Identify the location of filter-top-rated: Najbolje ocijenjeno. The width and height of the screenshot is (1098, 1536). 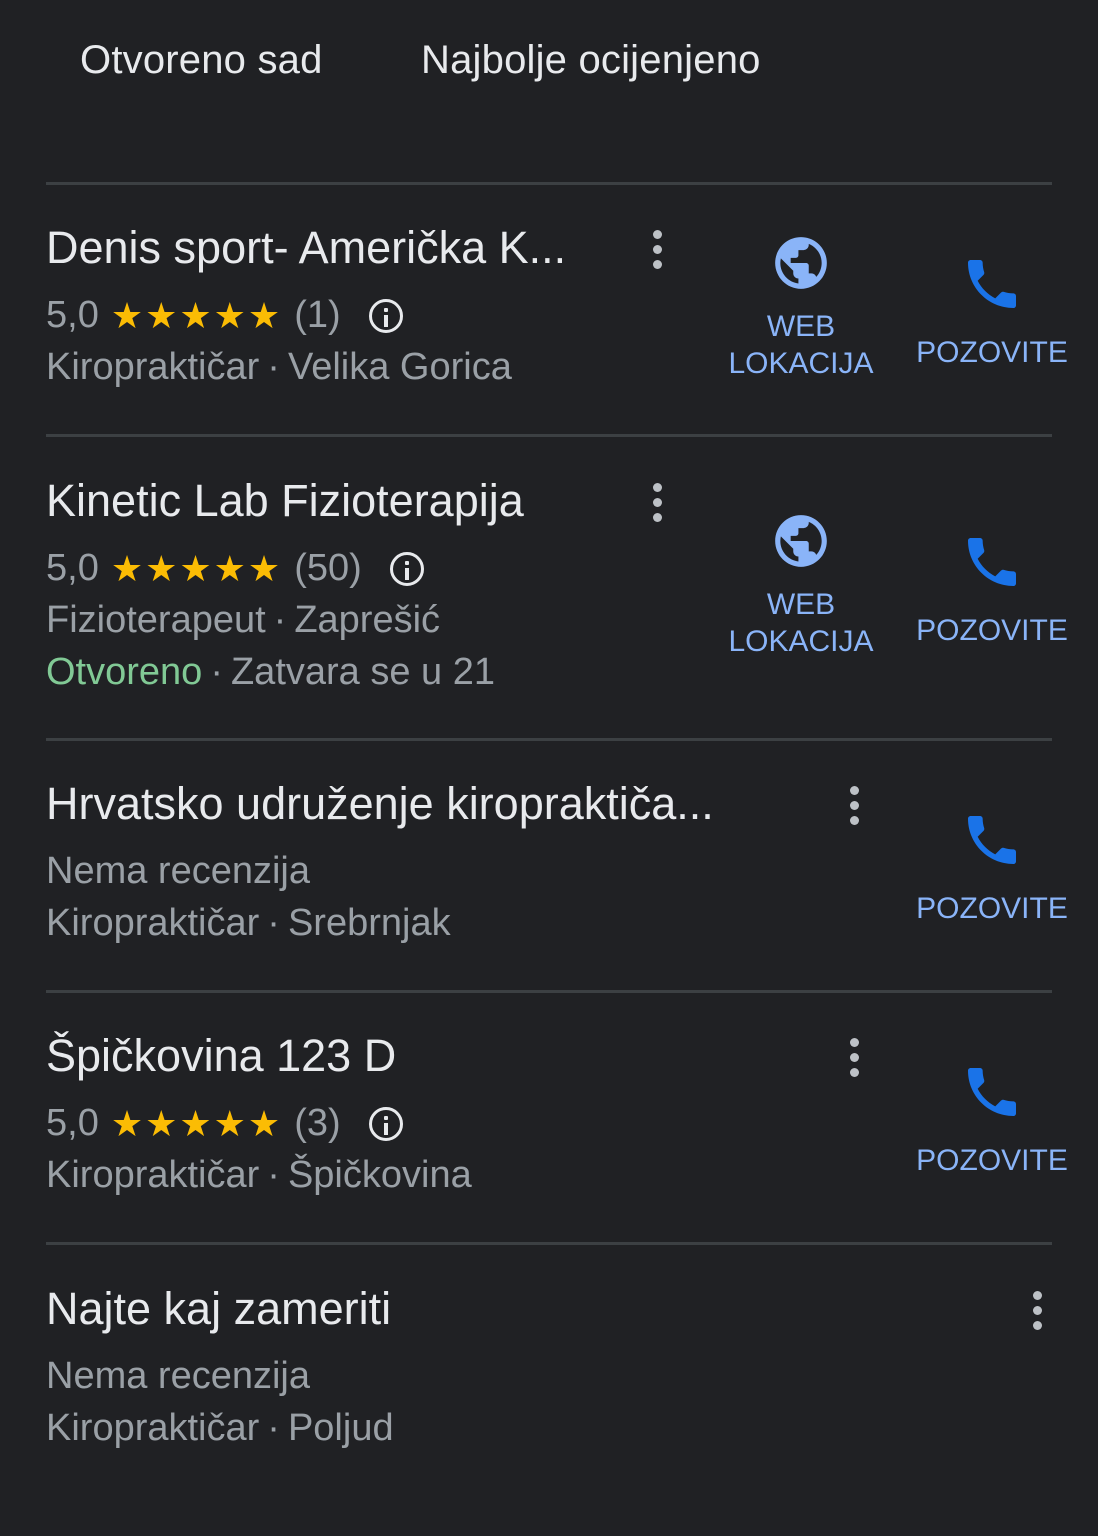
(591, 60).